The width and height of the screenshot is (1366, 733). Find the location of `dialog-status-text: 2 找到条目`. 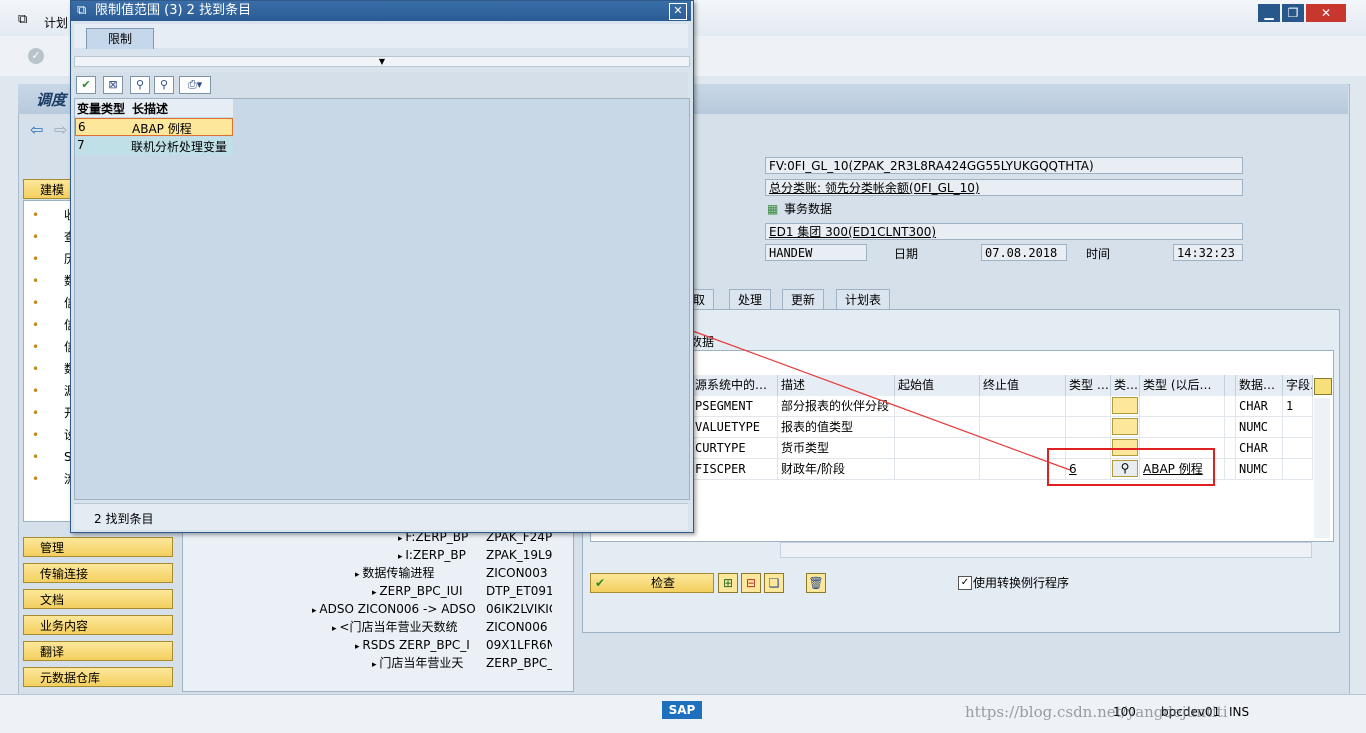

dialog-status-text: 2 找到条目 is located at coordinates (124, 519).